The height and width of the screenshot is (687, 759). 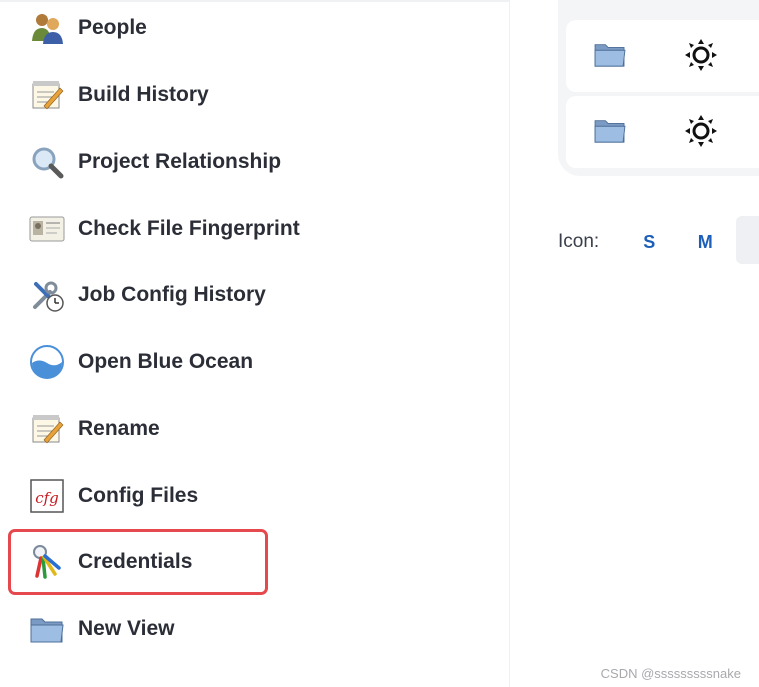 I want to click on sidebar-item-project-relationship: Project Relationship, so click(x=154, y=162).